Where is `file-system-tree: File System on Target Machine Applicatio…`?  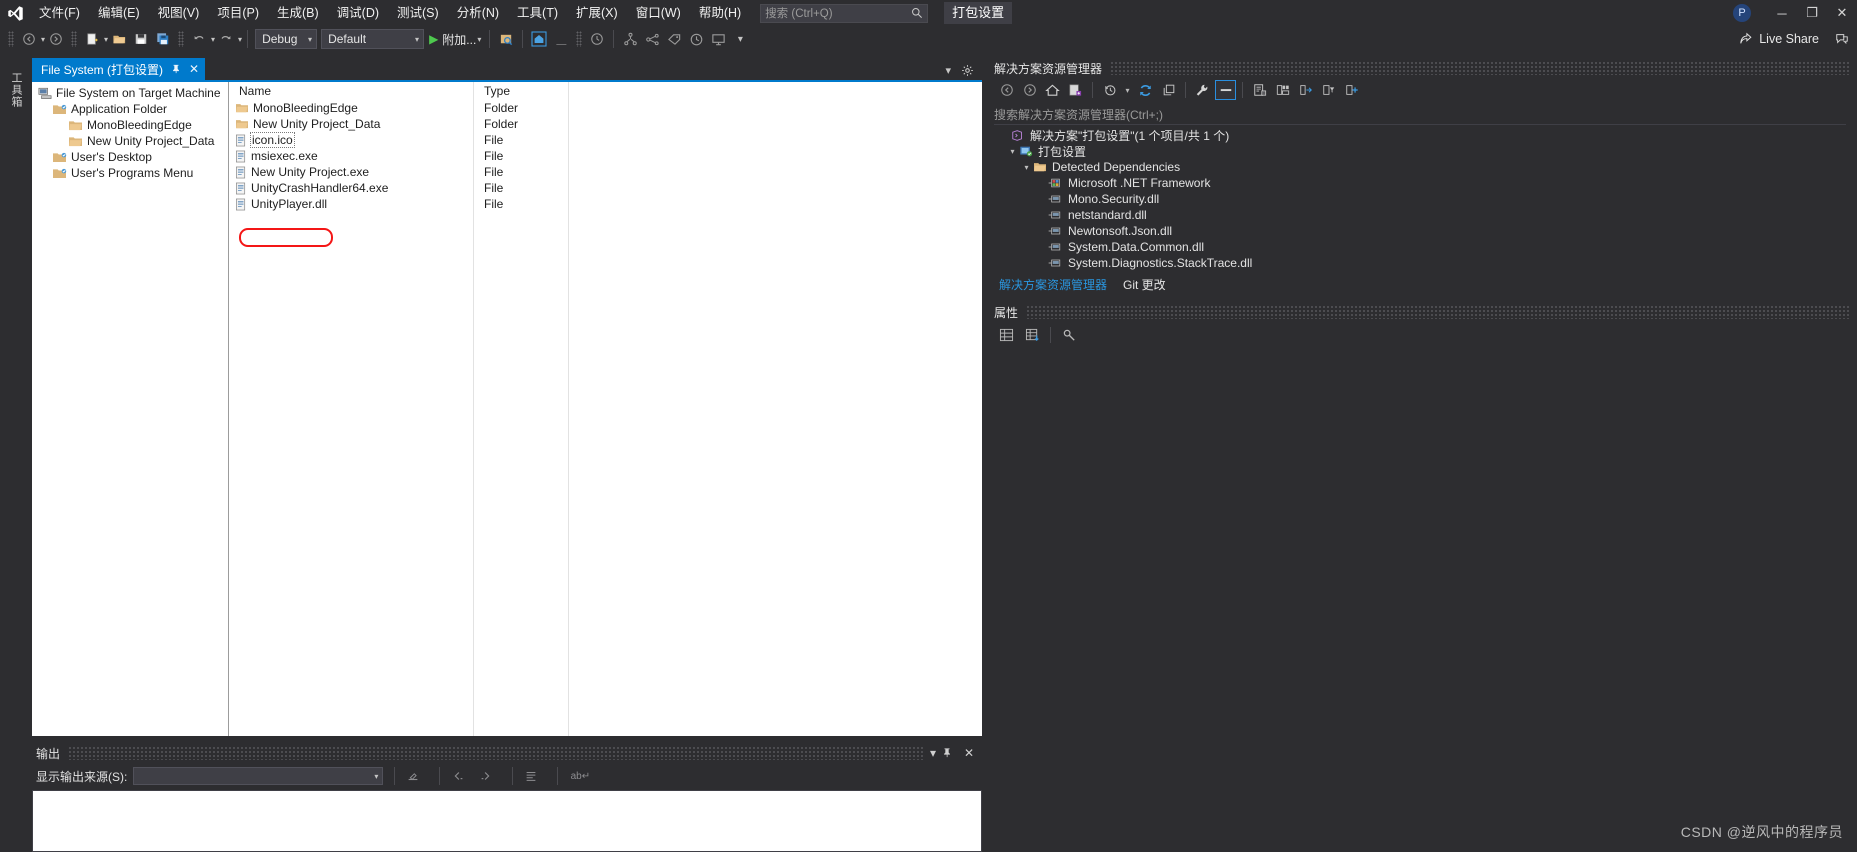 file-system-tree: File System on Target Machine Applicatio… is located at coordinates (130, 409).